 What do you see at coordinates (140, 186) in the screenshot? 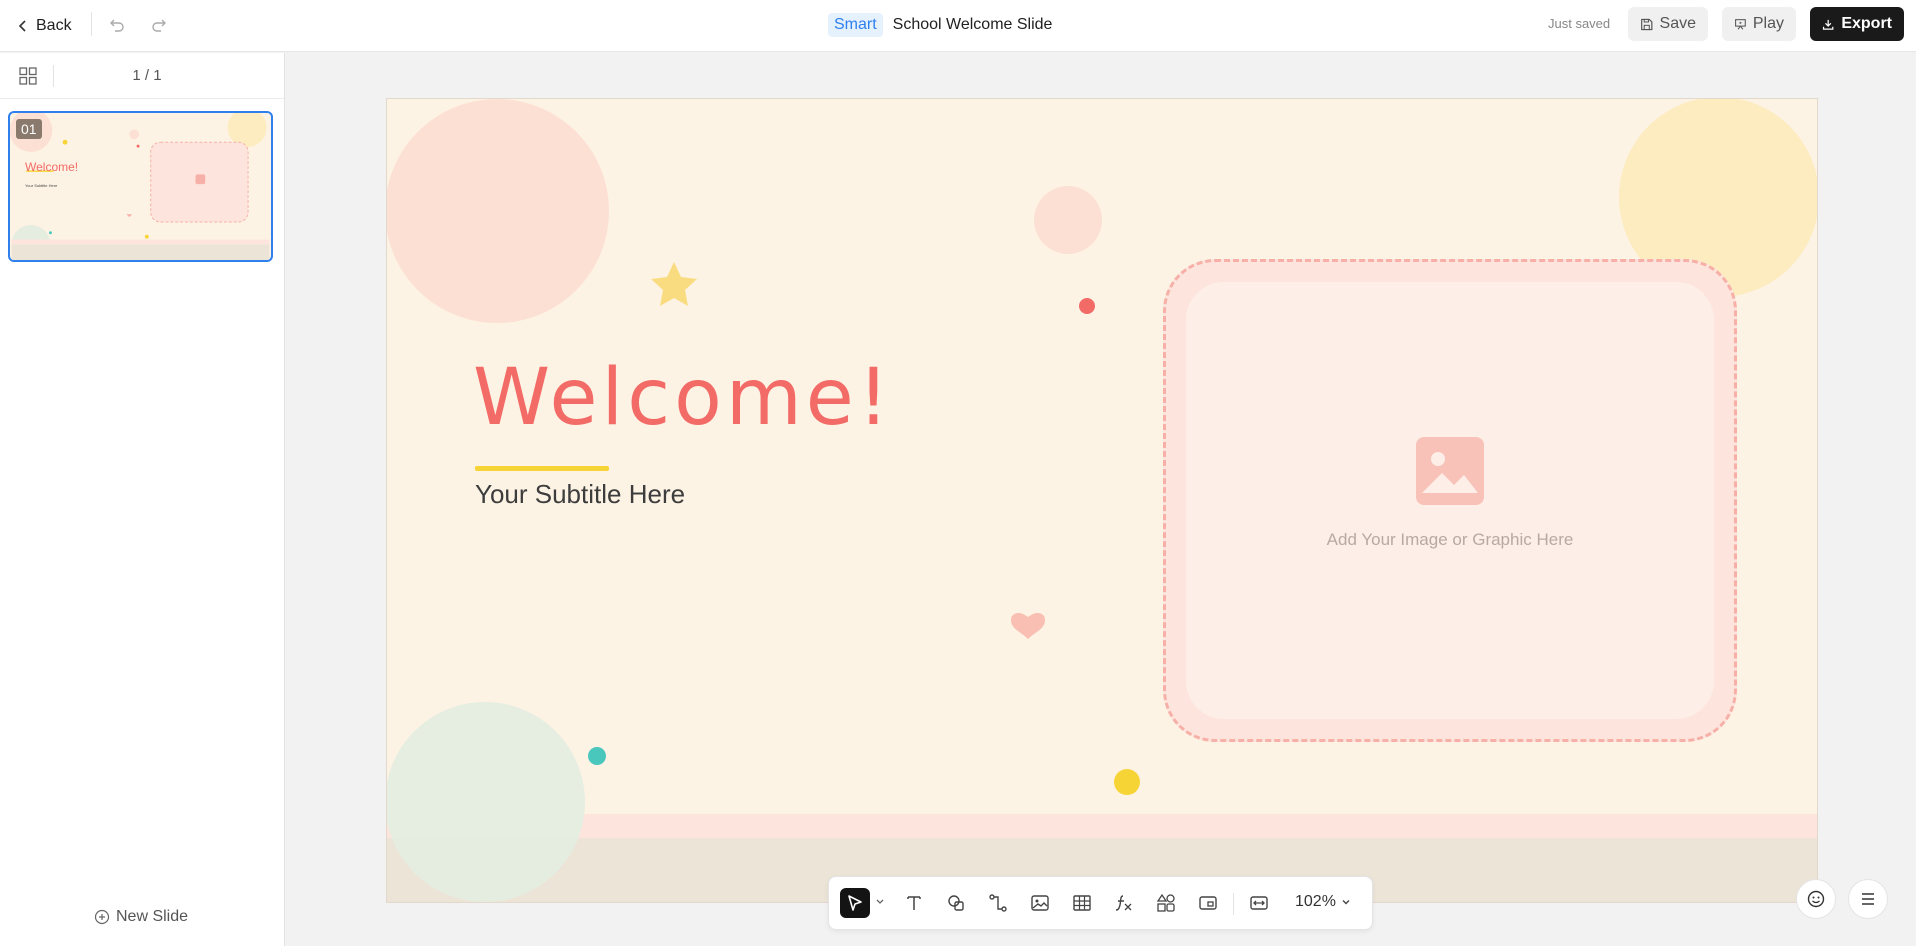
I see `slide-thumbnail: 01 Welcome! Your Subtitle Here` at bounding box center [140, 186].